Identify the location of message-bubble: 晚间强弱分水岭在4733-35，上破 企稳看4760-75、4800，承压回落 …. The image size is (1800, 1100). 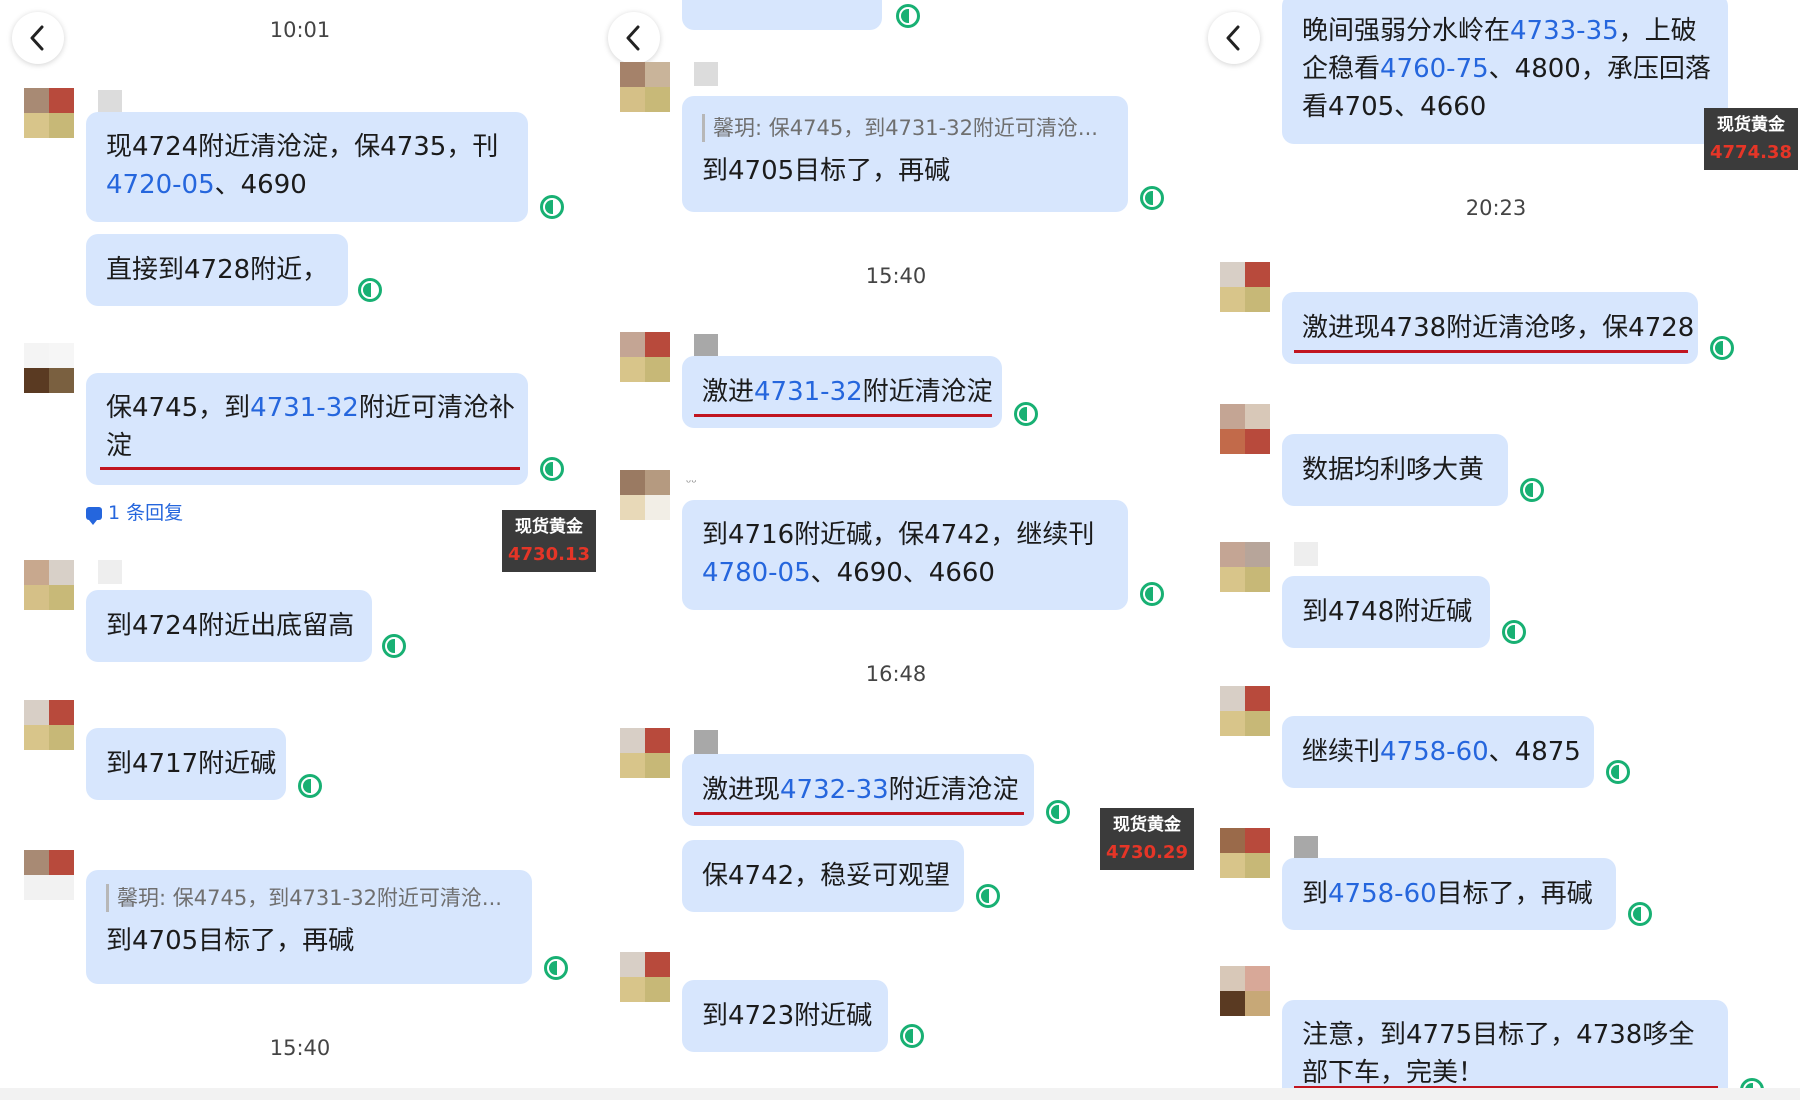
(1505, 72).